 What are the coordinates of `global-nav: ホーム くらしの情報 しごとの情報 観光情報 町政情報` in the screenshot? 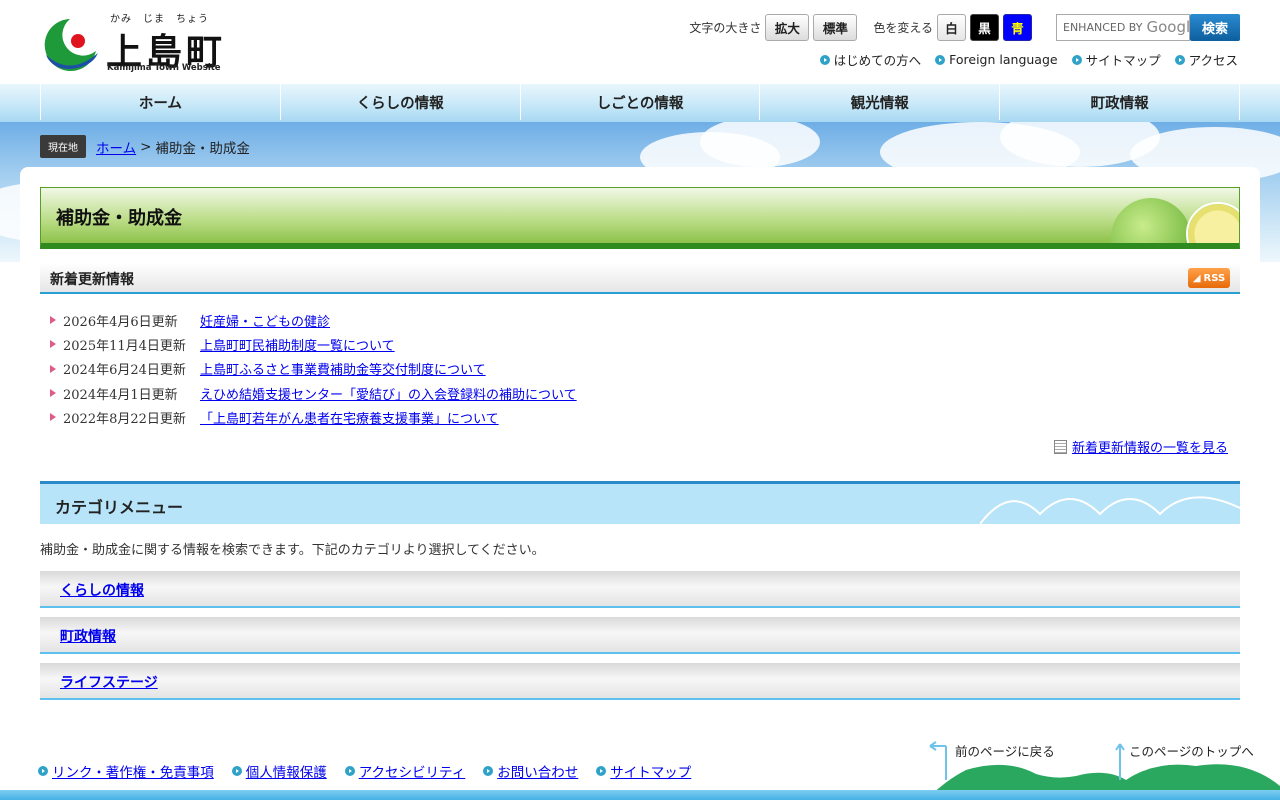 It's located at (640, 103).